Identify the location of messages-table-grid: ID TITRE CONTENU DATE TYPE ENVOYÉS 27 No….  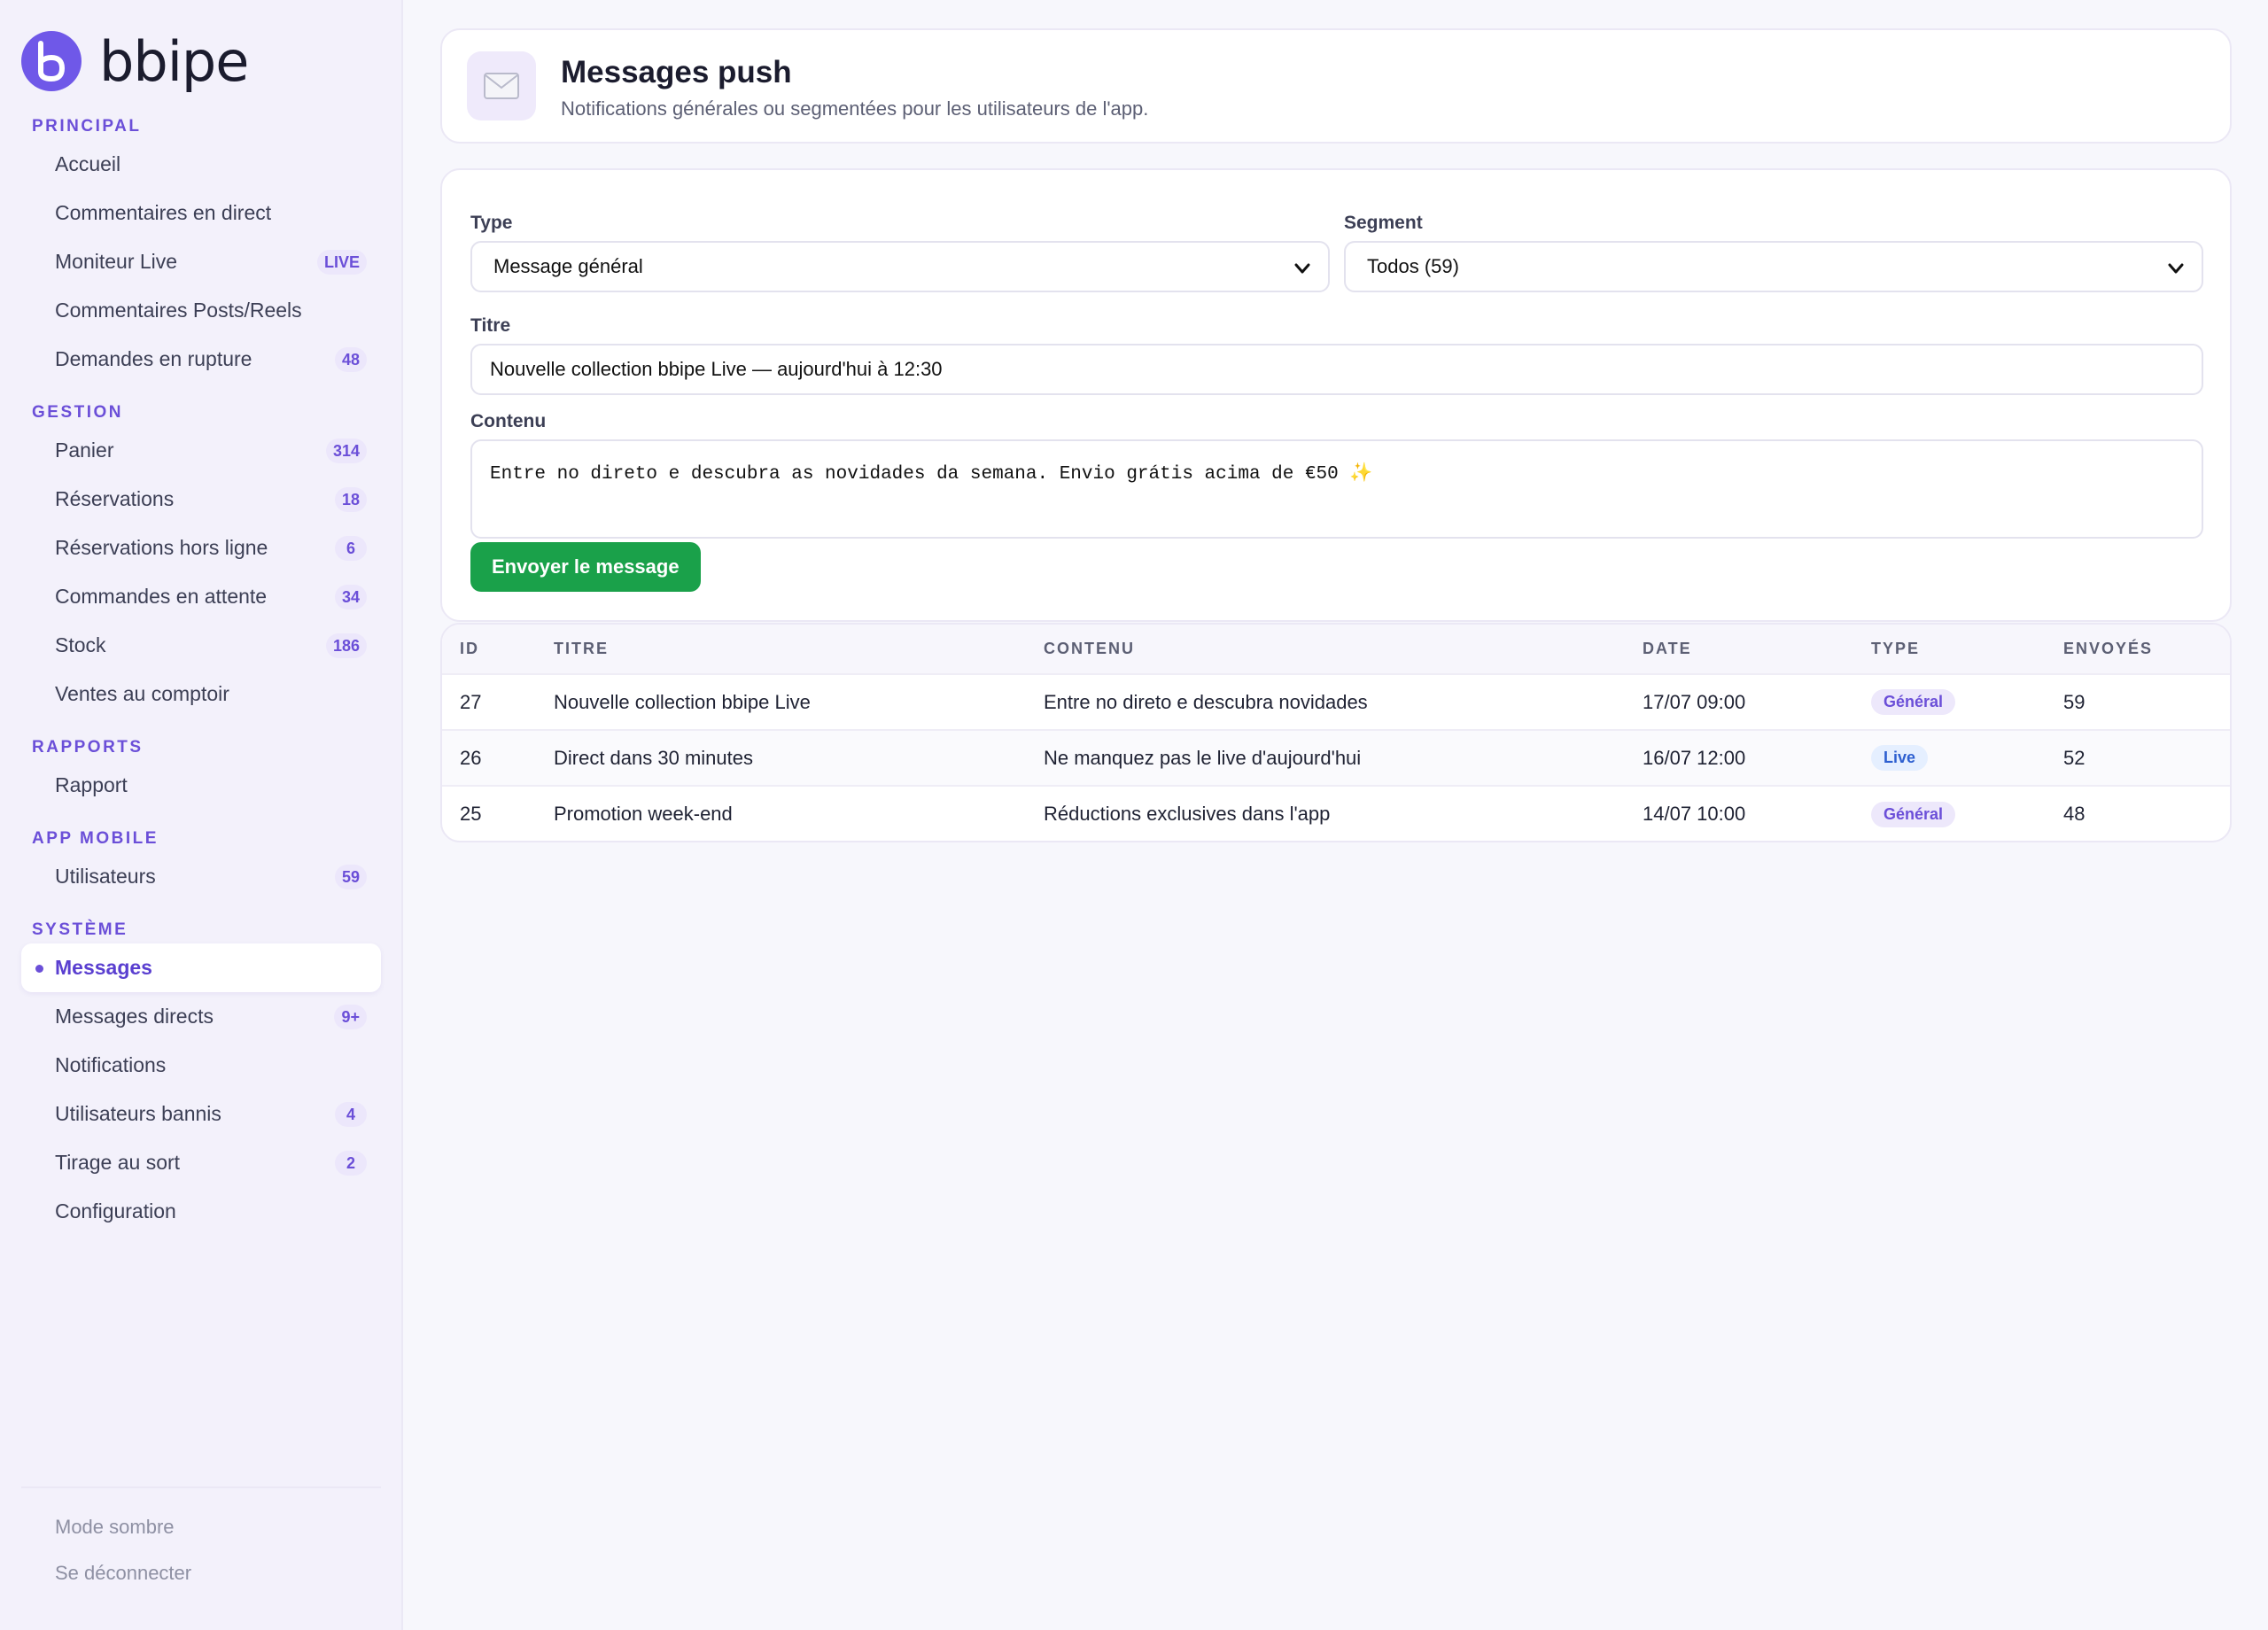
(1336, 733).